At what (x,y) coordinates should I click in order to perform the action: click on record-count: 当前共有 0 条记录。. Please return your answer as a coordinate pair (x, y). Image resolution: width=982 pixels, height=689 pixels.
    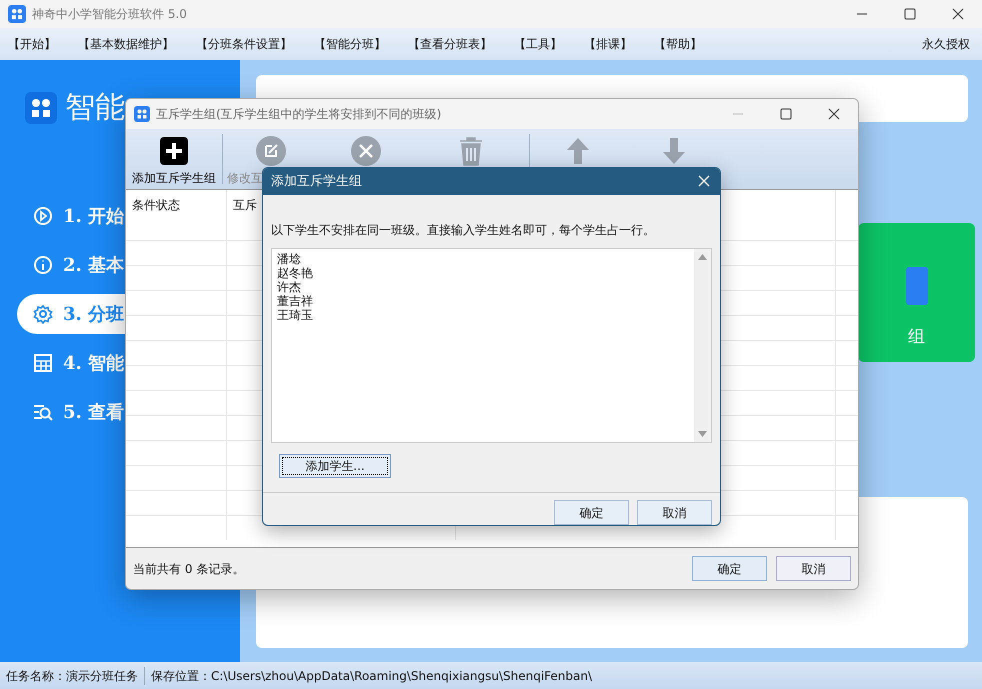
    Looking at the image, I should click on (188, 569).